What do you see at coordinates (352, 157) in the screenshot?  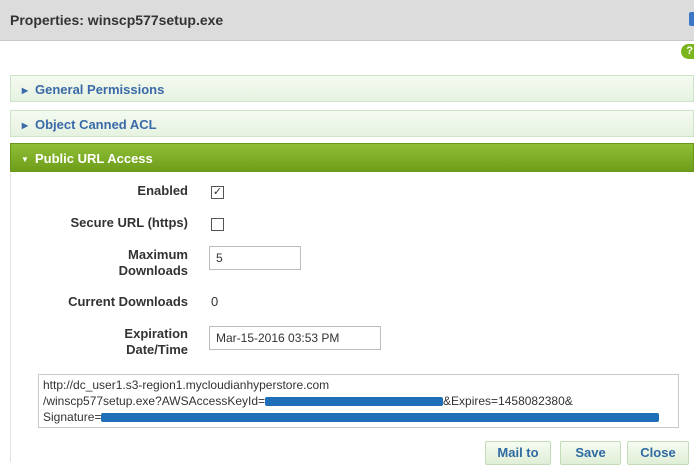 I see `section-public-url-access: ▼ Public URL Access` at bounding box center [352, 157].